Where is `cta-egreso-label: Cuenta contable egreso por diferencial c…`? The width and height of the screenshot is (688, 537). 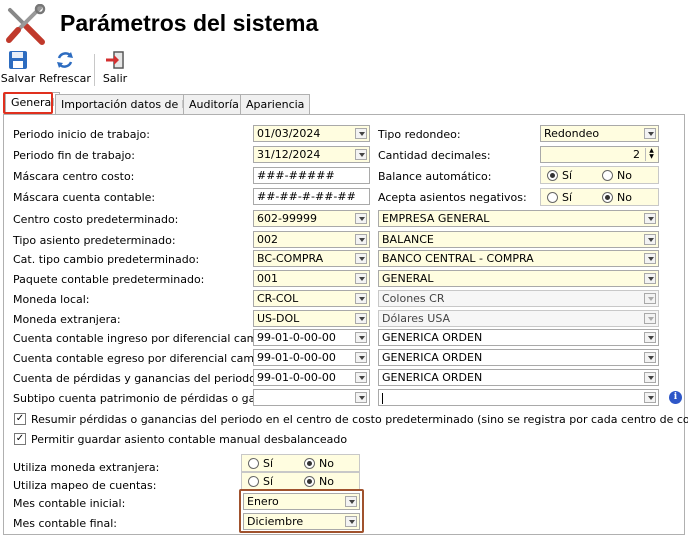 cta-egreso-label: Cuenta contable egreso por diferencial c… is located at coordinates (151, 358).